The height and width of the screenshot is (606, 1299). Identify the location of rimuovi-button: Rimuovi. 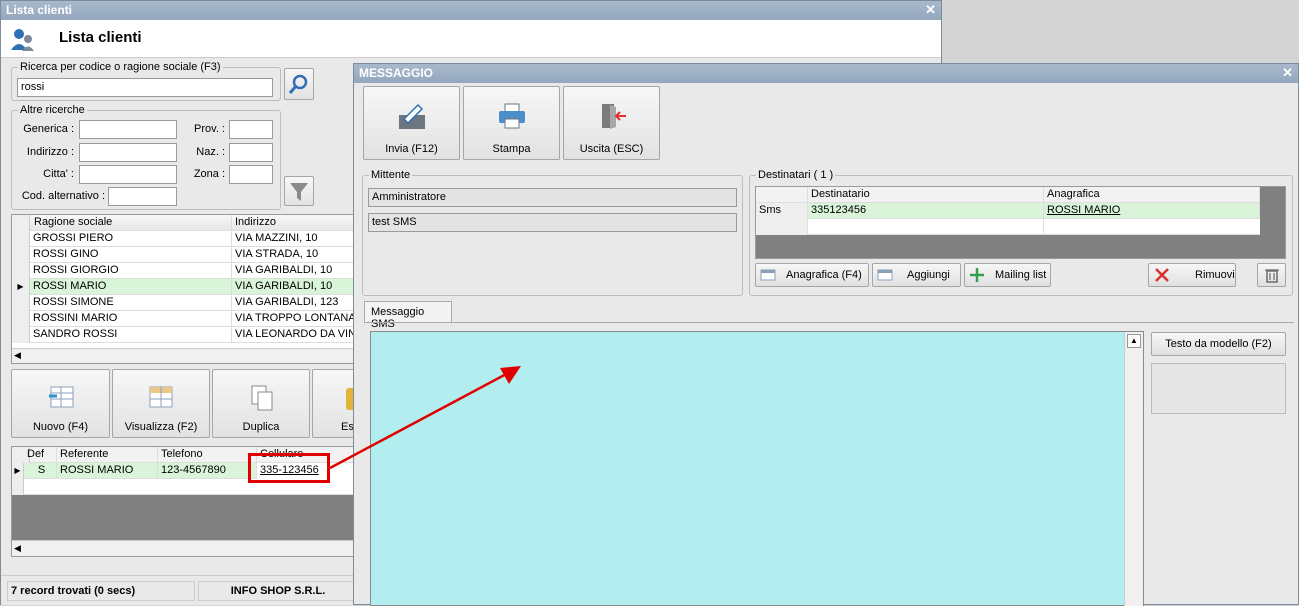
(1192, 275).